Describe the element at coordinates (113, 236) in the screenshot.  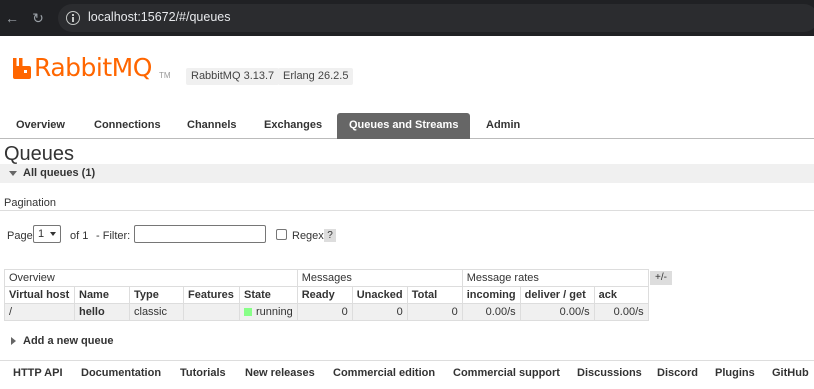
I see `filter-label: - Filter:` at that location.